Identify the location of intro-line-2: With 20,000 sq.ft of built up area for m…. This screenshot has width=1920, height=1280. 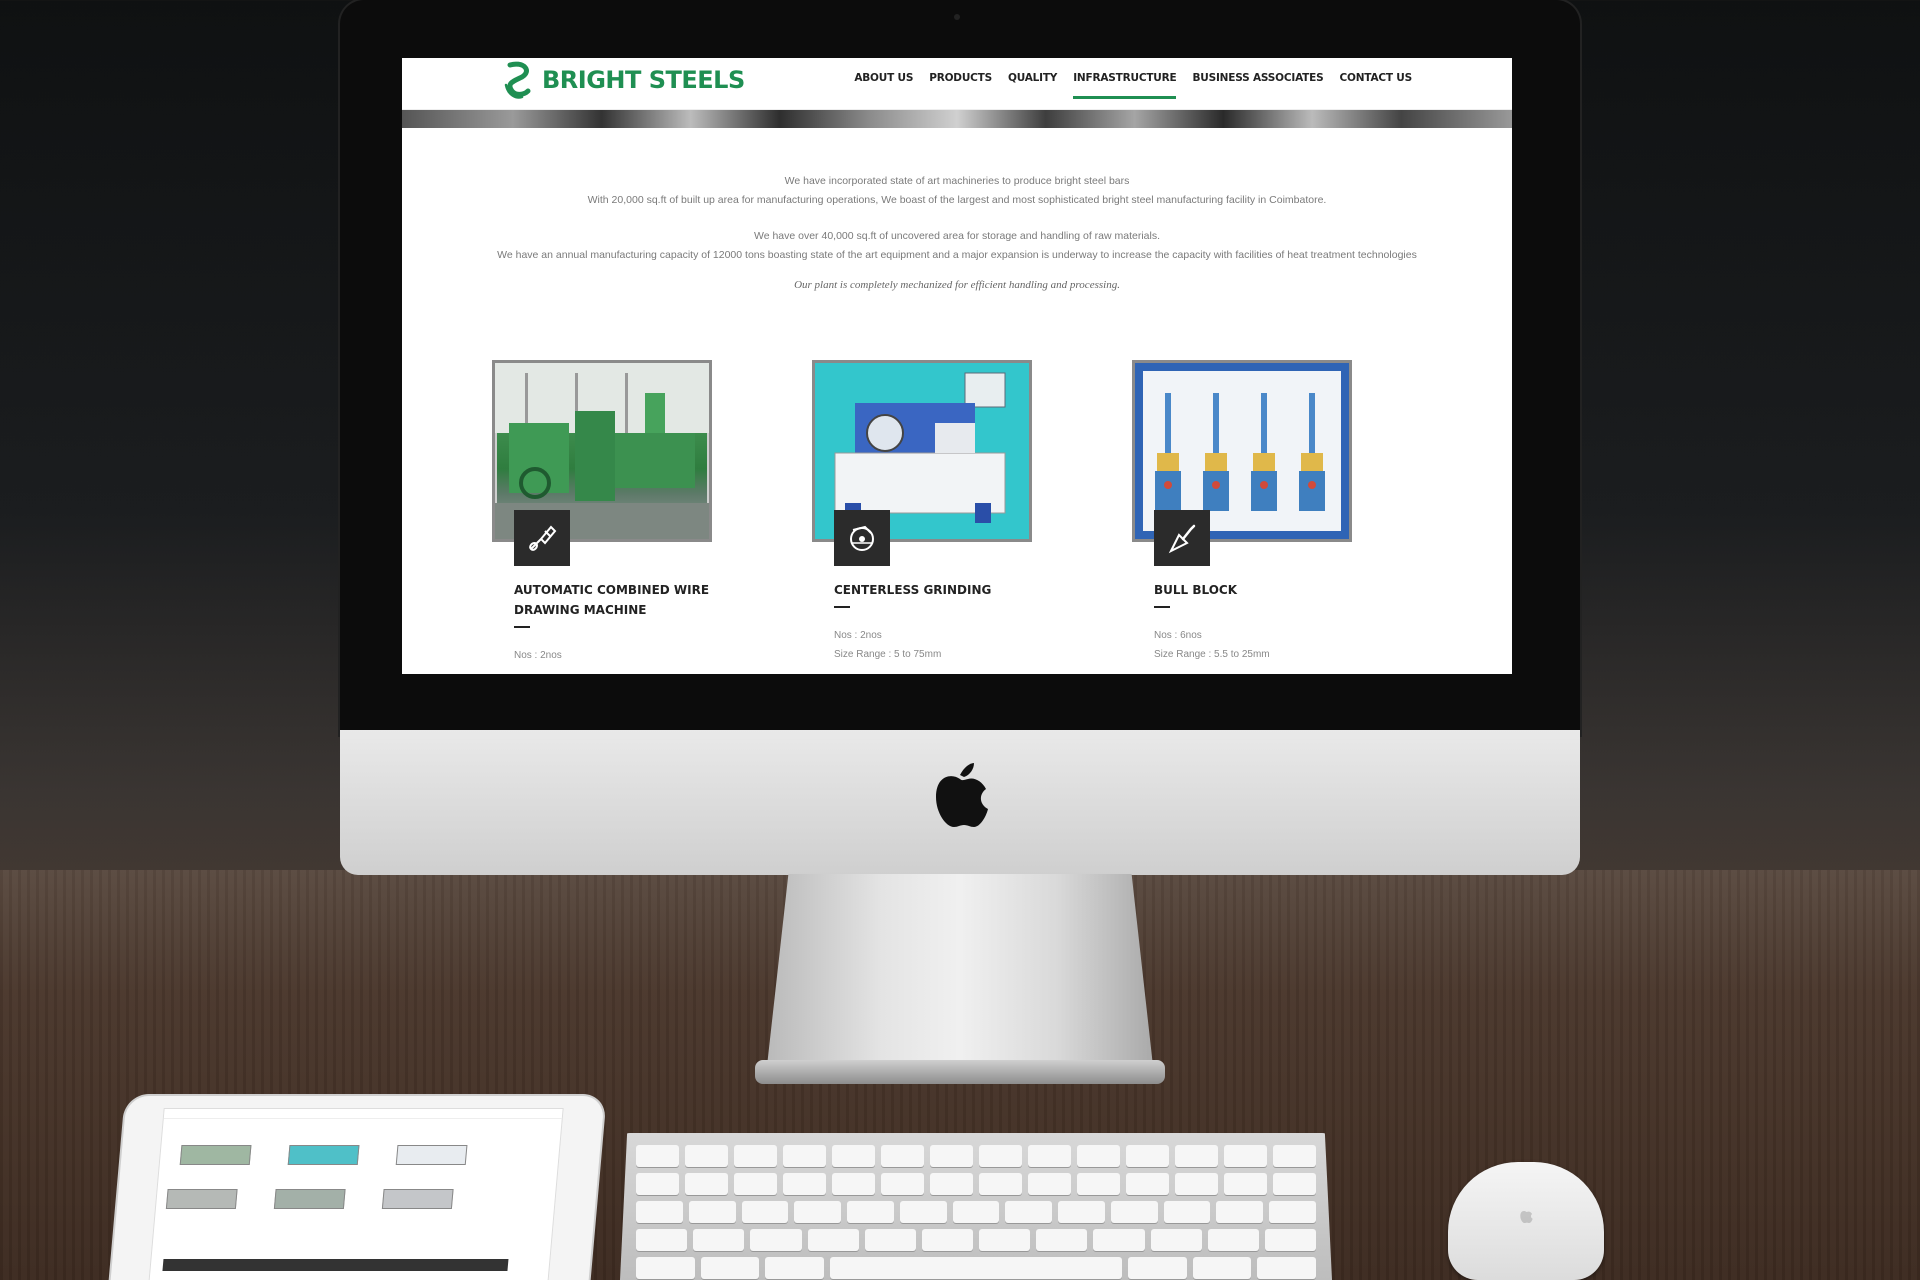
(957, 199).